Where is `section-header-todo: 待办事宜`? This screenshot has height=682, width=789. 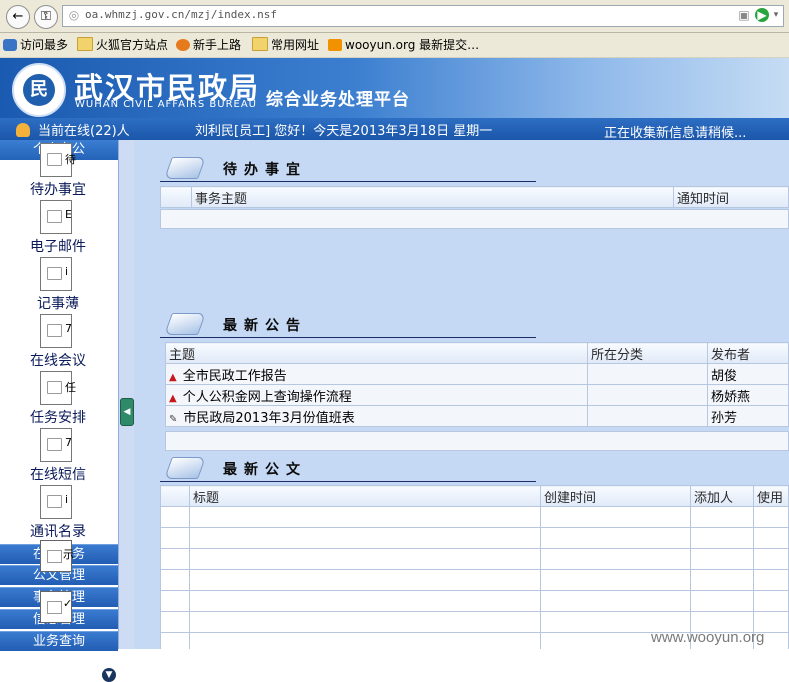 section-header-todo: 待办事宜 is located at coordinates (348, 168).